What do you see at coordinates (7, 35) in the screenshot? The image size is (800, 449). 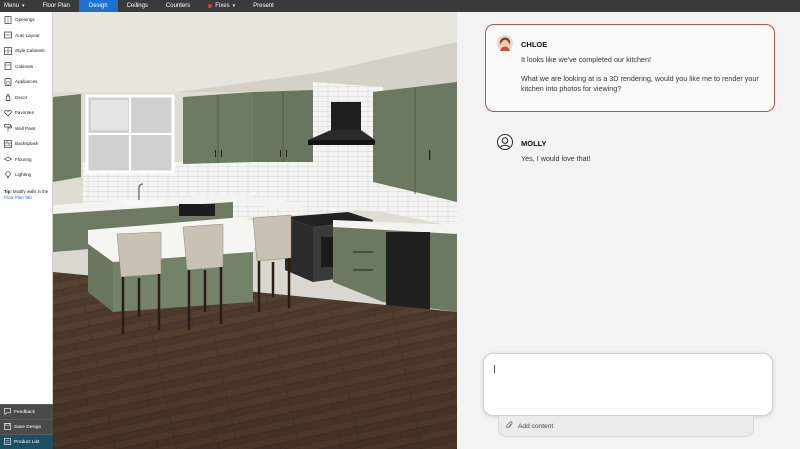 I see `auto-layout-icon` at bounding box center [7, 35].